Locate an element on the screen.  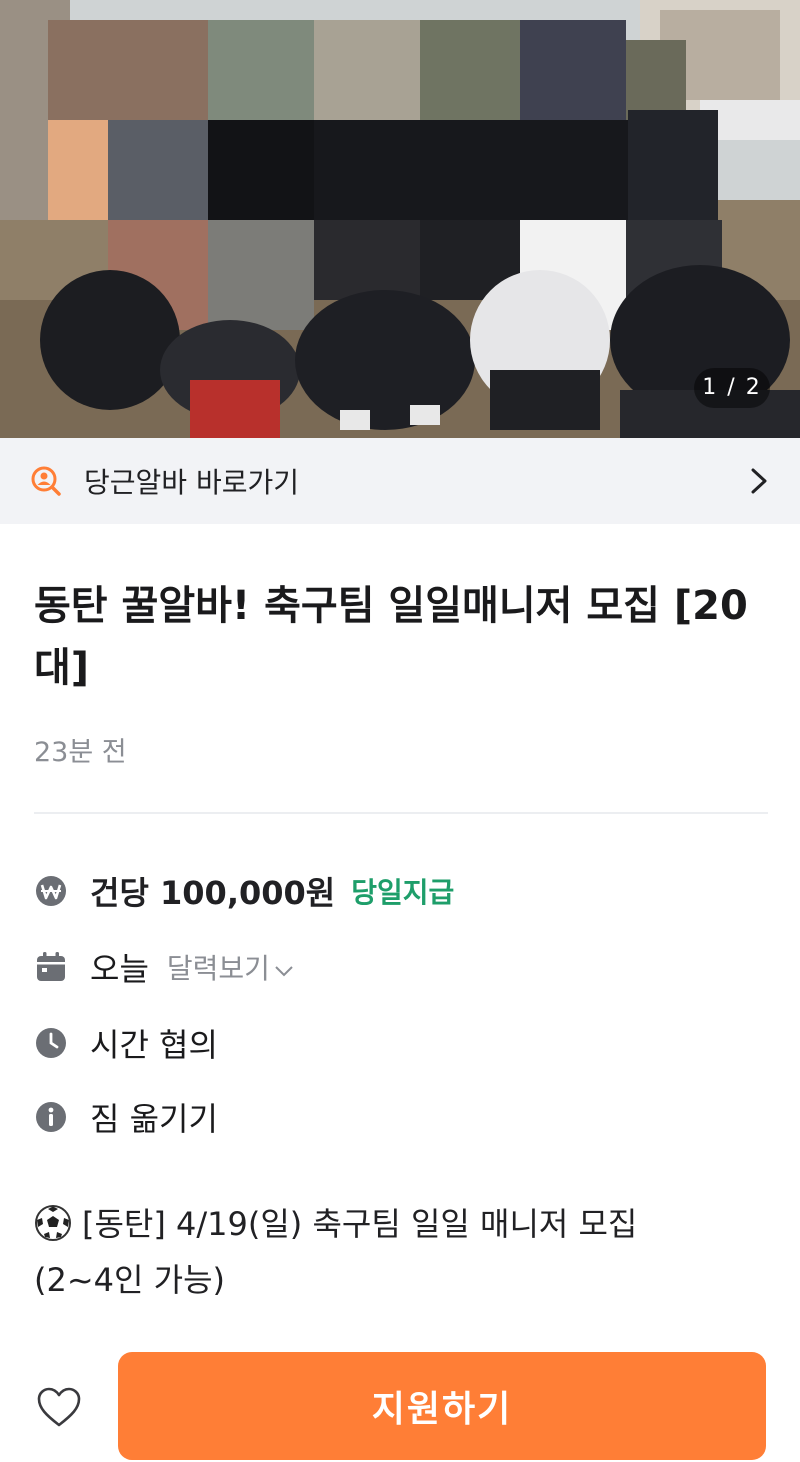
chevron-down-icon is located at coordinates (284, 971).